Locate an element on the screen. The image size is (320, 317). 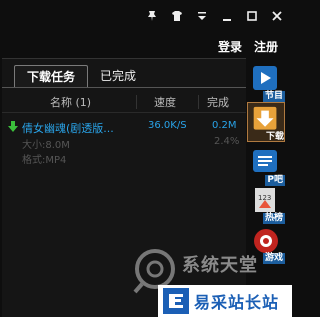
tab-bar: 下载任务 已完成 is located at coordinates (81, 76).